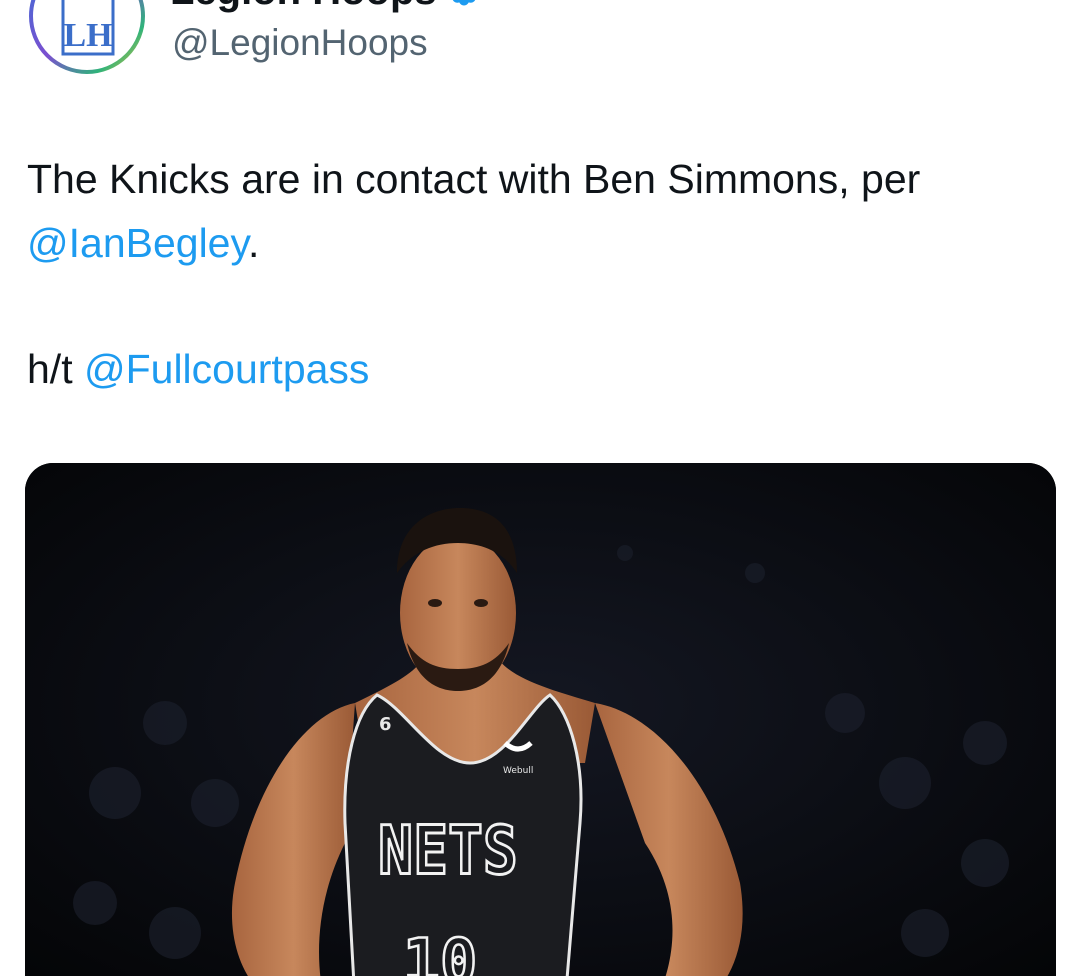  I want to click on avatar: LH, so click(87, 38).